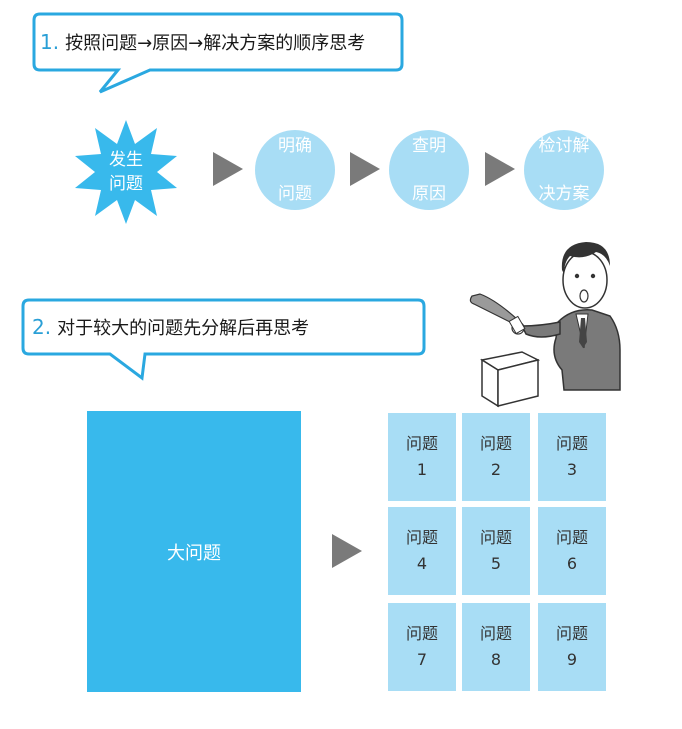  Describe the element at coordinates (496, 551) in the screenshot. I see `sub-problem-5: 问题 5` at that location.